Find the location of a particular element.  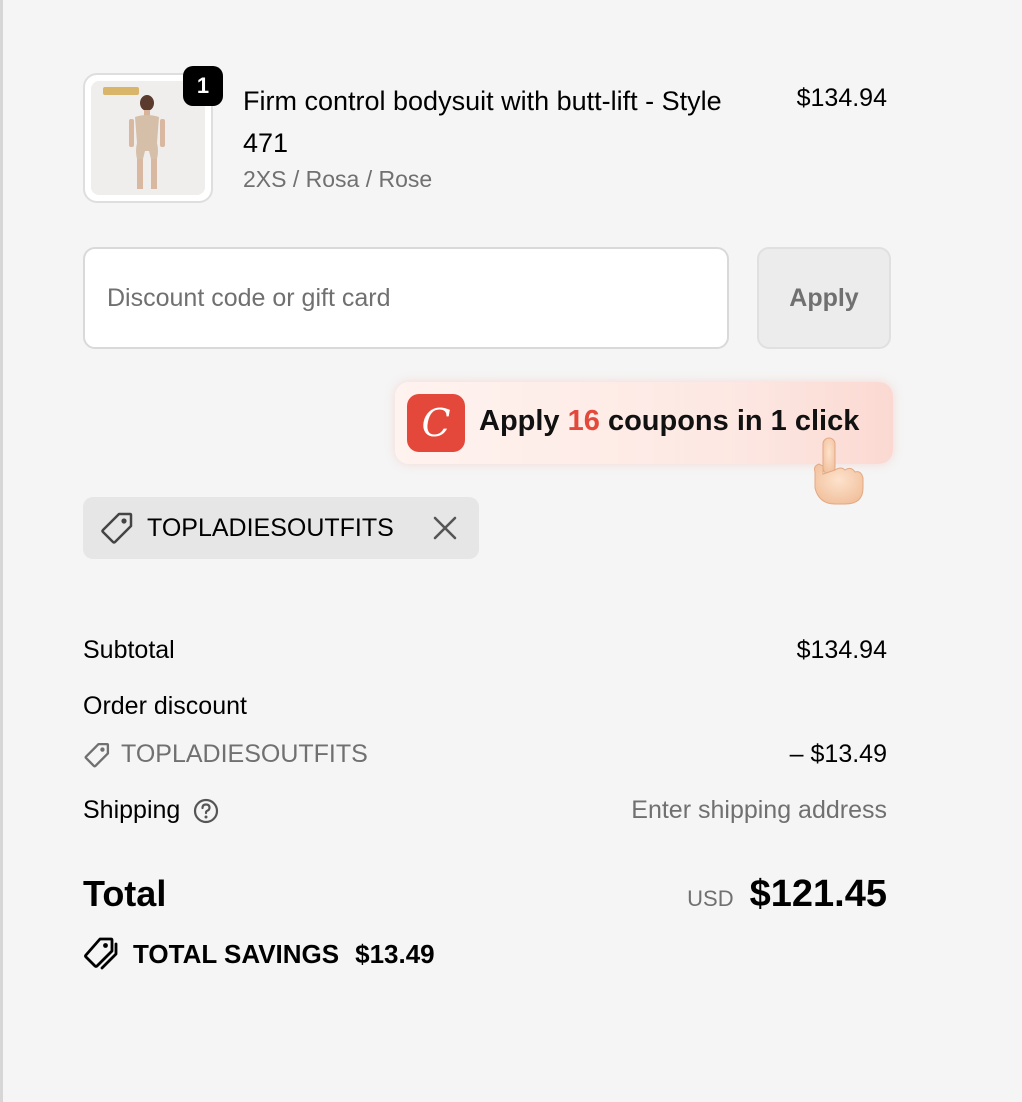

total-savings-label: TOTAL SAVINGS is located at coordinates (236, 953).